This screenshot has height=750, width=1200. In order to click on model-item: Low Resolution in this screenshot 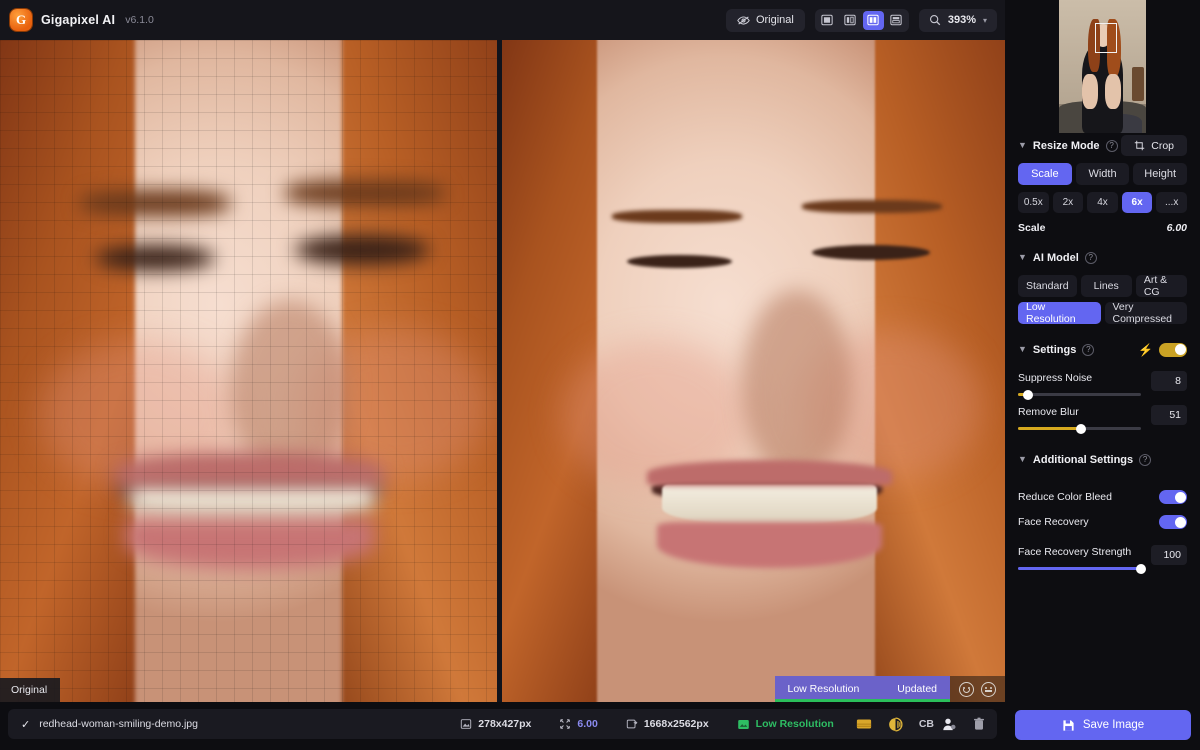, I will do `click(785, 724)`.